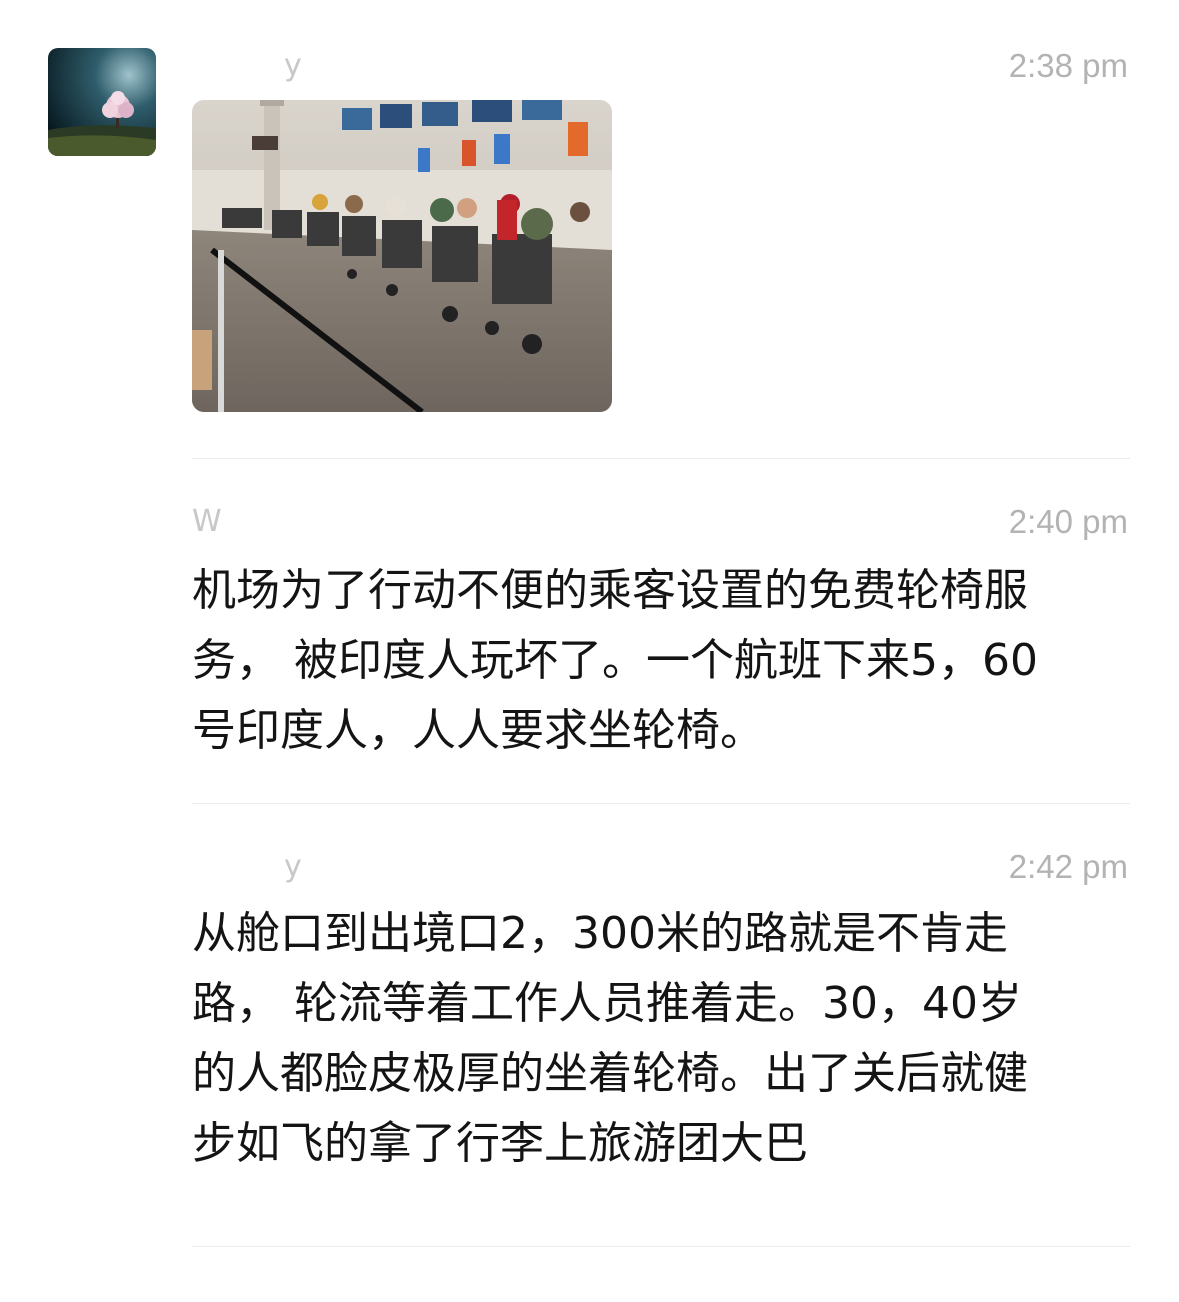  What do you see at coordinates (1068, 866) in the screenshot?
I see `timestamp: 2:42 pm` at bounding box center [1068, 866].